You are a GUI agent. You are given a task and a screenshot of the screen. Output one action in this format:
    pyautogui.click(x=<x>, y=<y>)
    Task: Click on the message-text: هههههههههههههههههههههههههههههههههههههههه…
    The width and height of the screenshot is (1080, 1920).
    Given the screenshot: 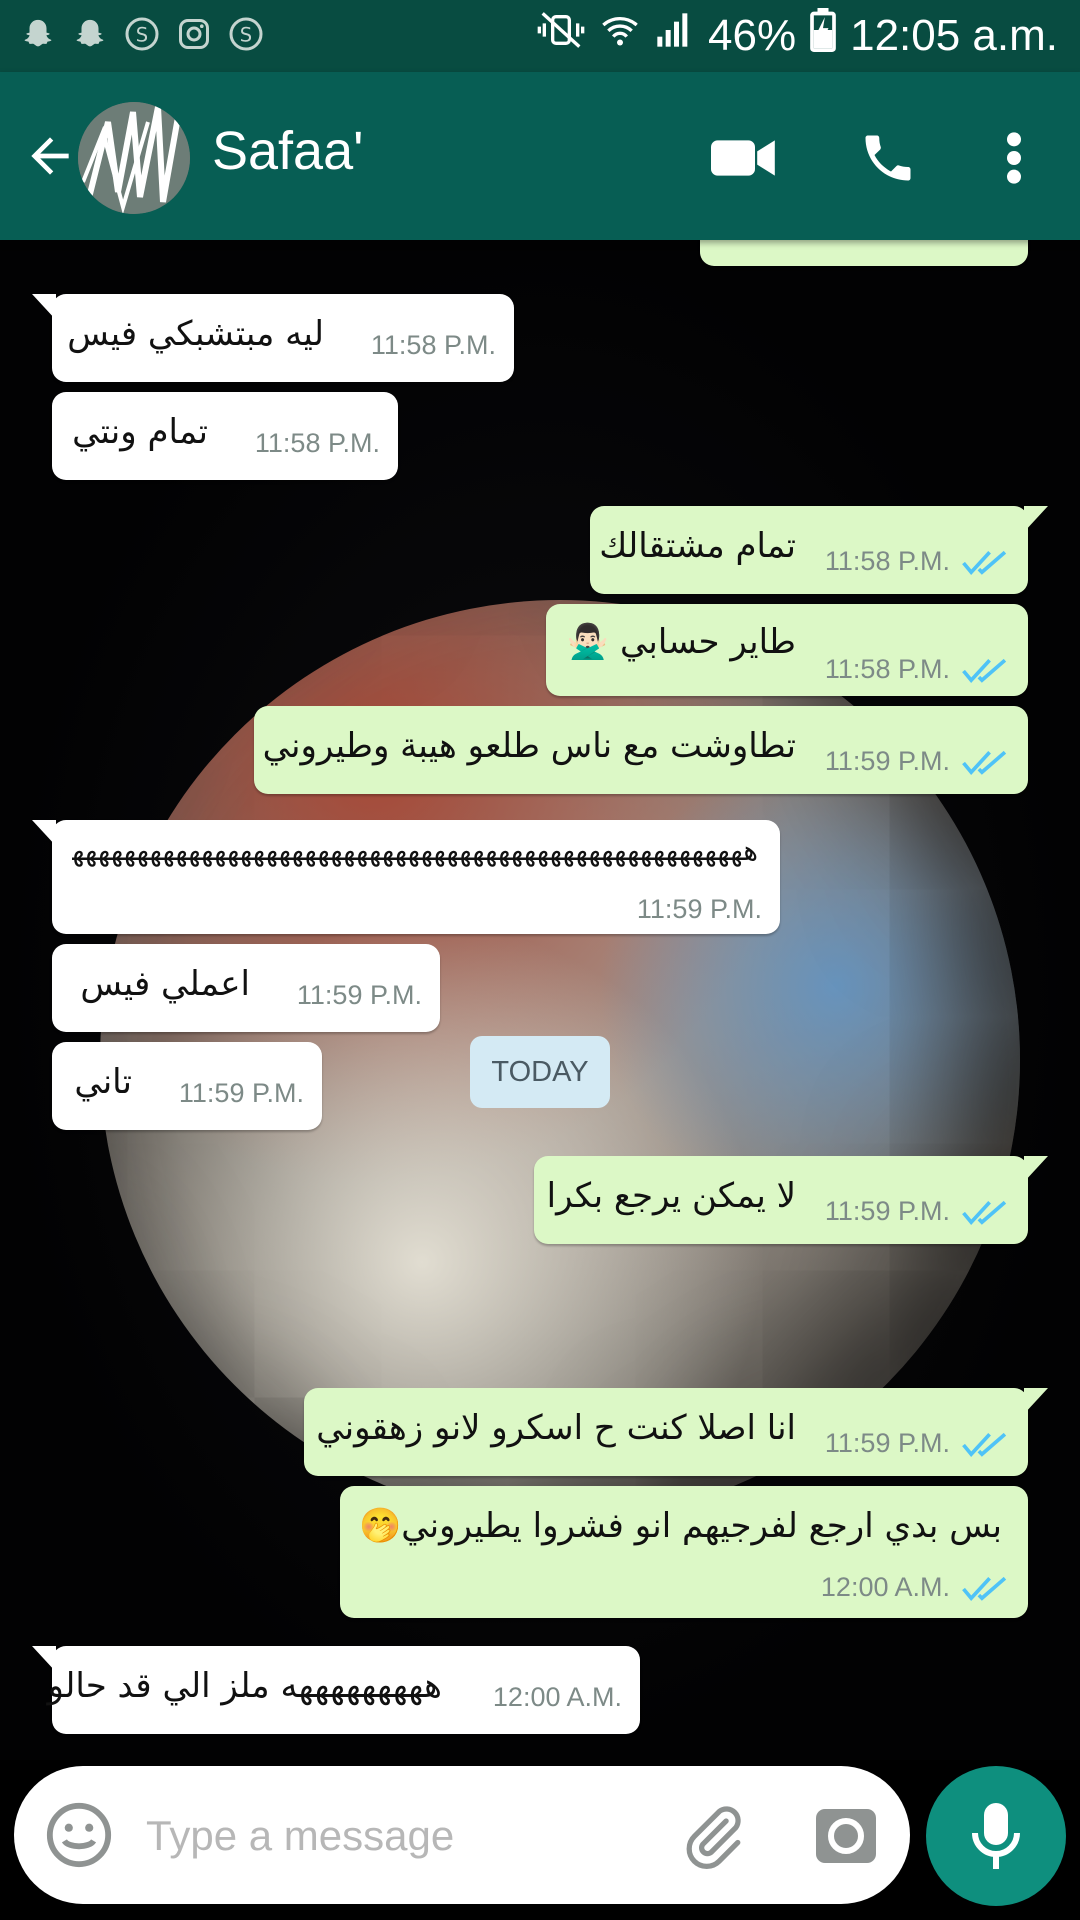 What is the action you would take?
    pyautogui.click(x=415, y=850)
    